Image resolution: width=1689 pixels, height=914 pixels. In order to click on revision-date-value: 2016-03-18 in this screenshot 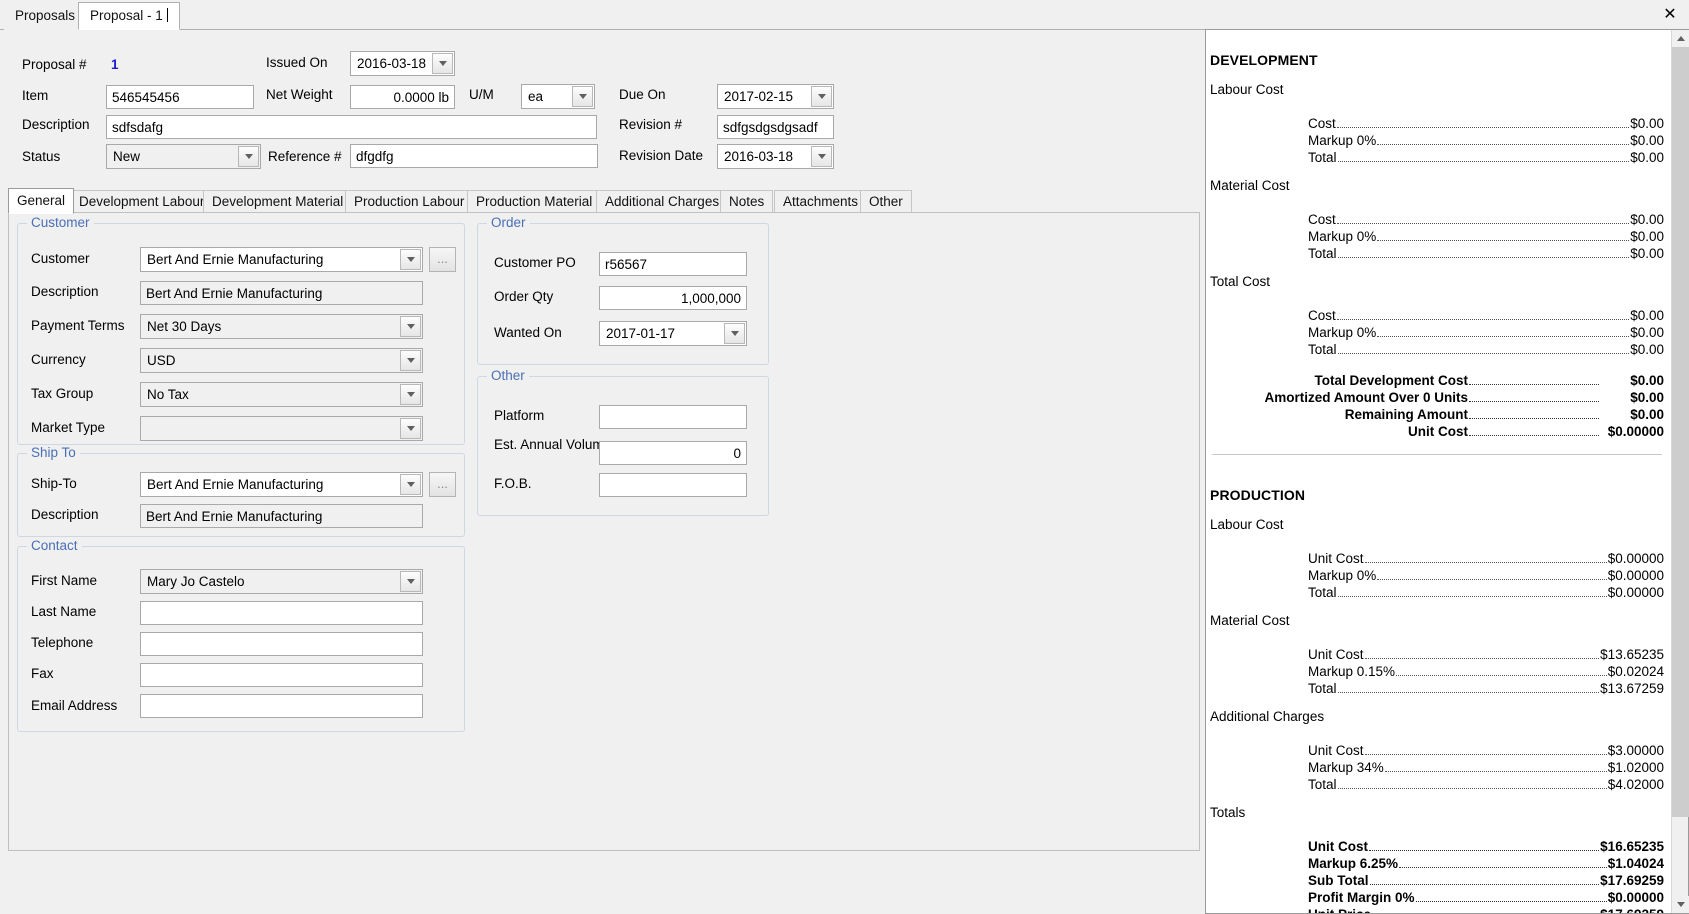, I will do `click(759, 156)`.